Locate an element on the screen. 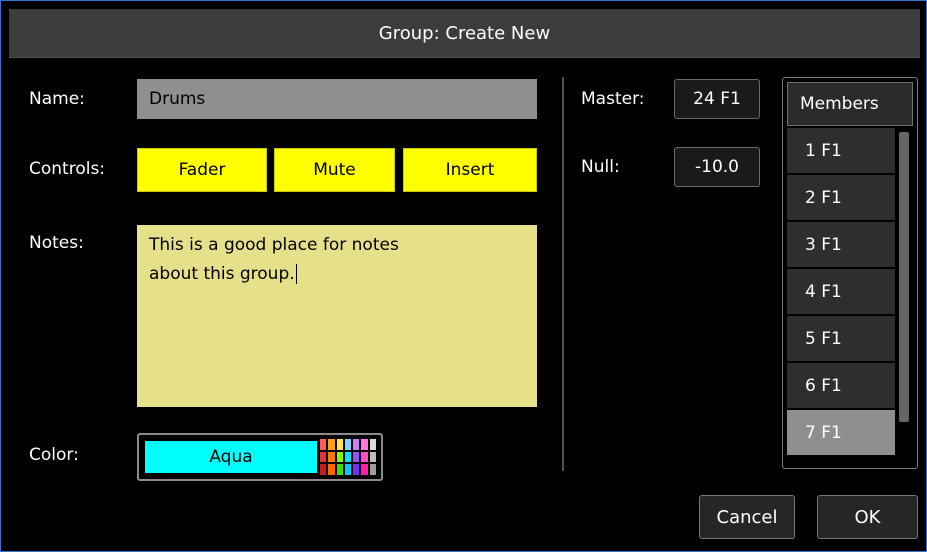 The height and width of the screenshot is (552, 927). insert-button: Insert is located at coordinates (470, 170).